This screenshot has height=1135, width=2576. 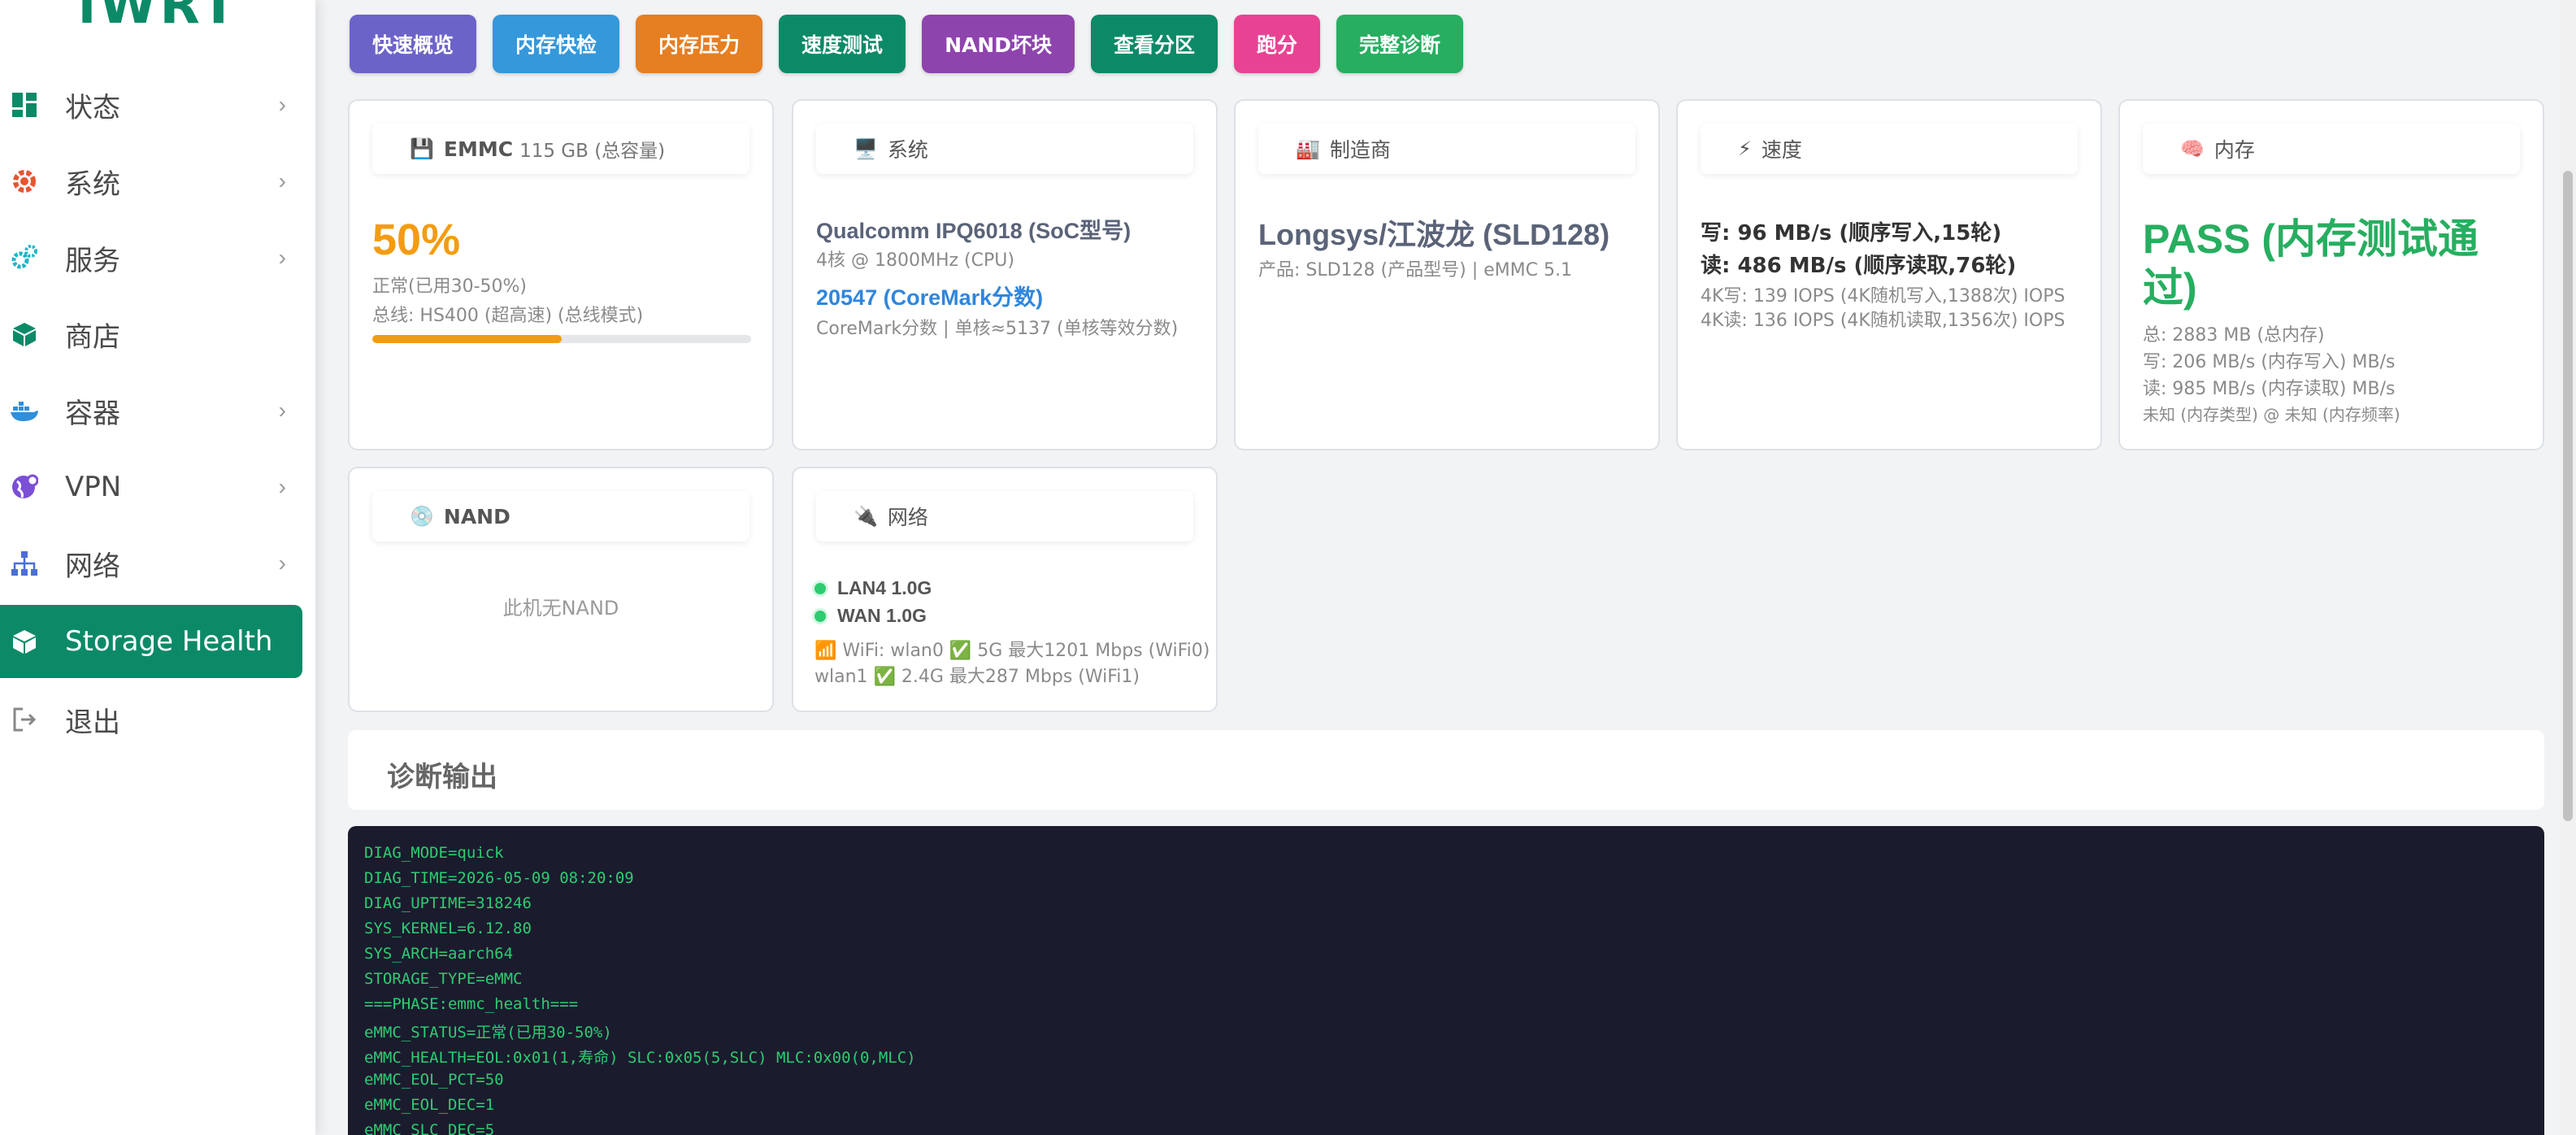 What do you see at coordinates (92, 260) in the screenshot?
I see `sidebar-item-label: 服务` at bounding box center [92, 260].